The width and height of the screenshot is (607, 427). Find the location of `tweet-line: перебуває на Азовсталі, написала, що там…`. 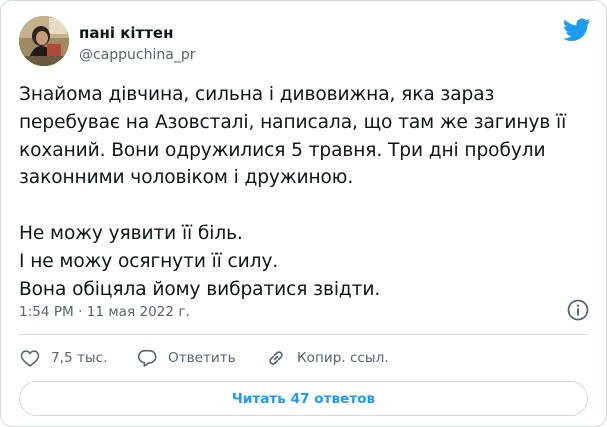

tweet-line: перебуває на Азовсталі, написала, що там… is located at coordinates (293, 122).